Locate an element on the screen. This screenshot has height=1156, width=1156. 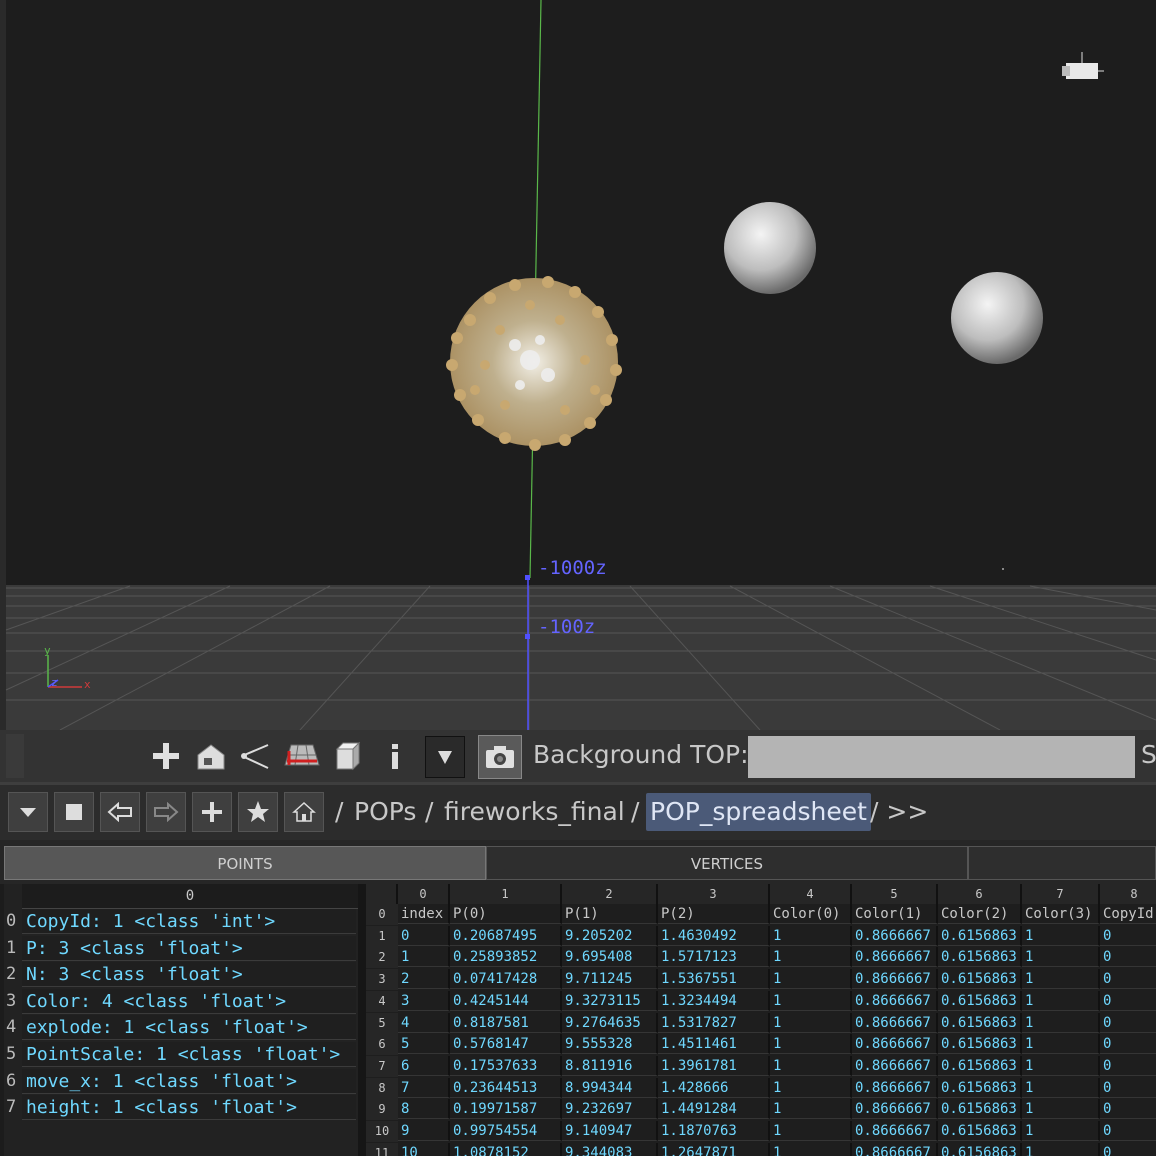
column-number-header: 8 is located at coordinates (1128, 894).